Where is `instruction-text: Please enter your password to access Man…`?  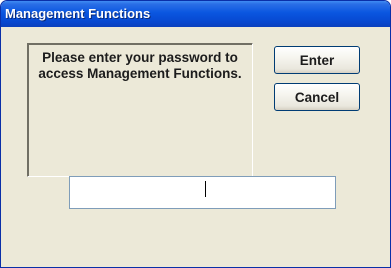
instruction-text: Please enter your password to access Man… is located at coordinates (140, 66).